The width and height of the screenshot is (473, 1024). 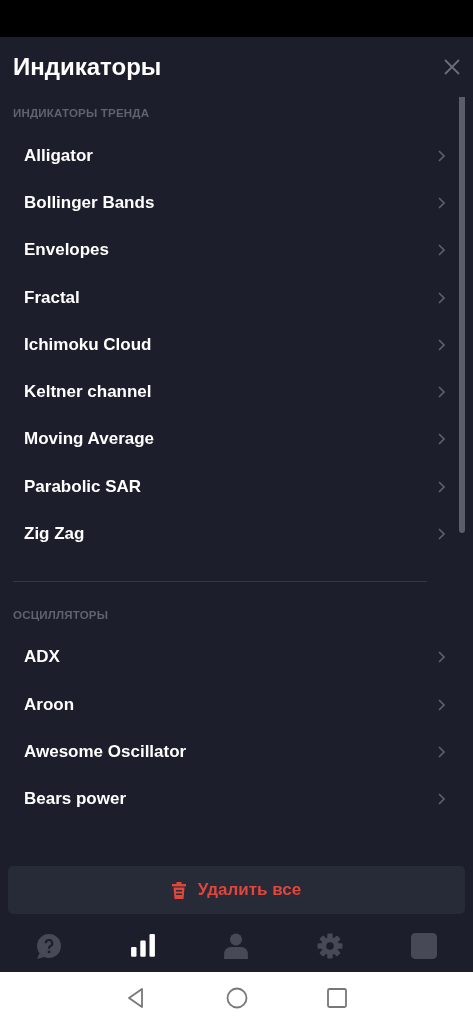 What do you see at coordinates (236, 345) in the screenshot?
I see `indicator-item: Ichimoku Cloud` at bounding box center [236, 345].